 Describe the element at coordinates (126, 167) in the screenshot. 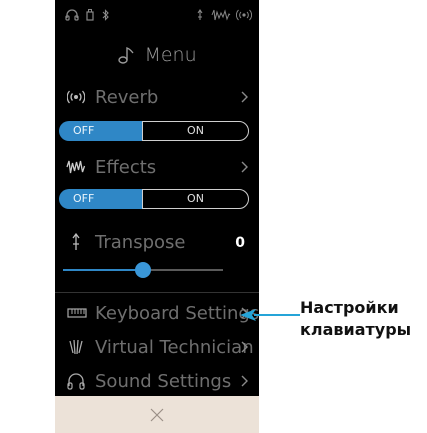

I see `effects-label: Effects` at that location.